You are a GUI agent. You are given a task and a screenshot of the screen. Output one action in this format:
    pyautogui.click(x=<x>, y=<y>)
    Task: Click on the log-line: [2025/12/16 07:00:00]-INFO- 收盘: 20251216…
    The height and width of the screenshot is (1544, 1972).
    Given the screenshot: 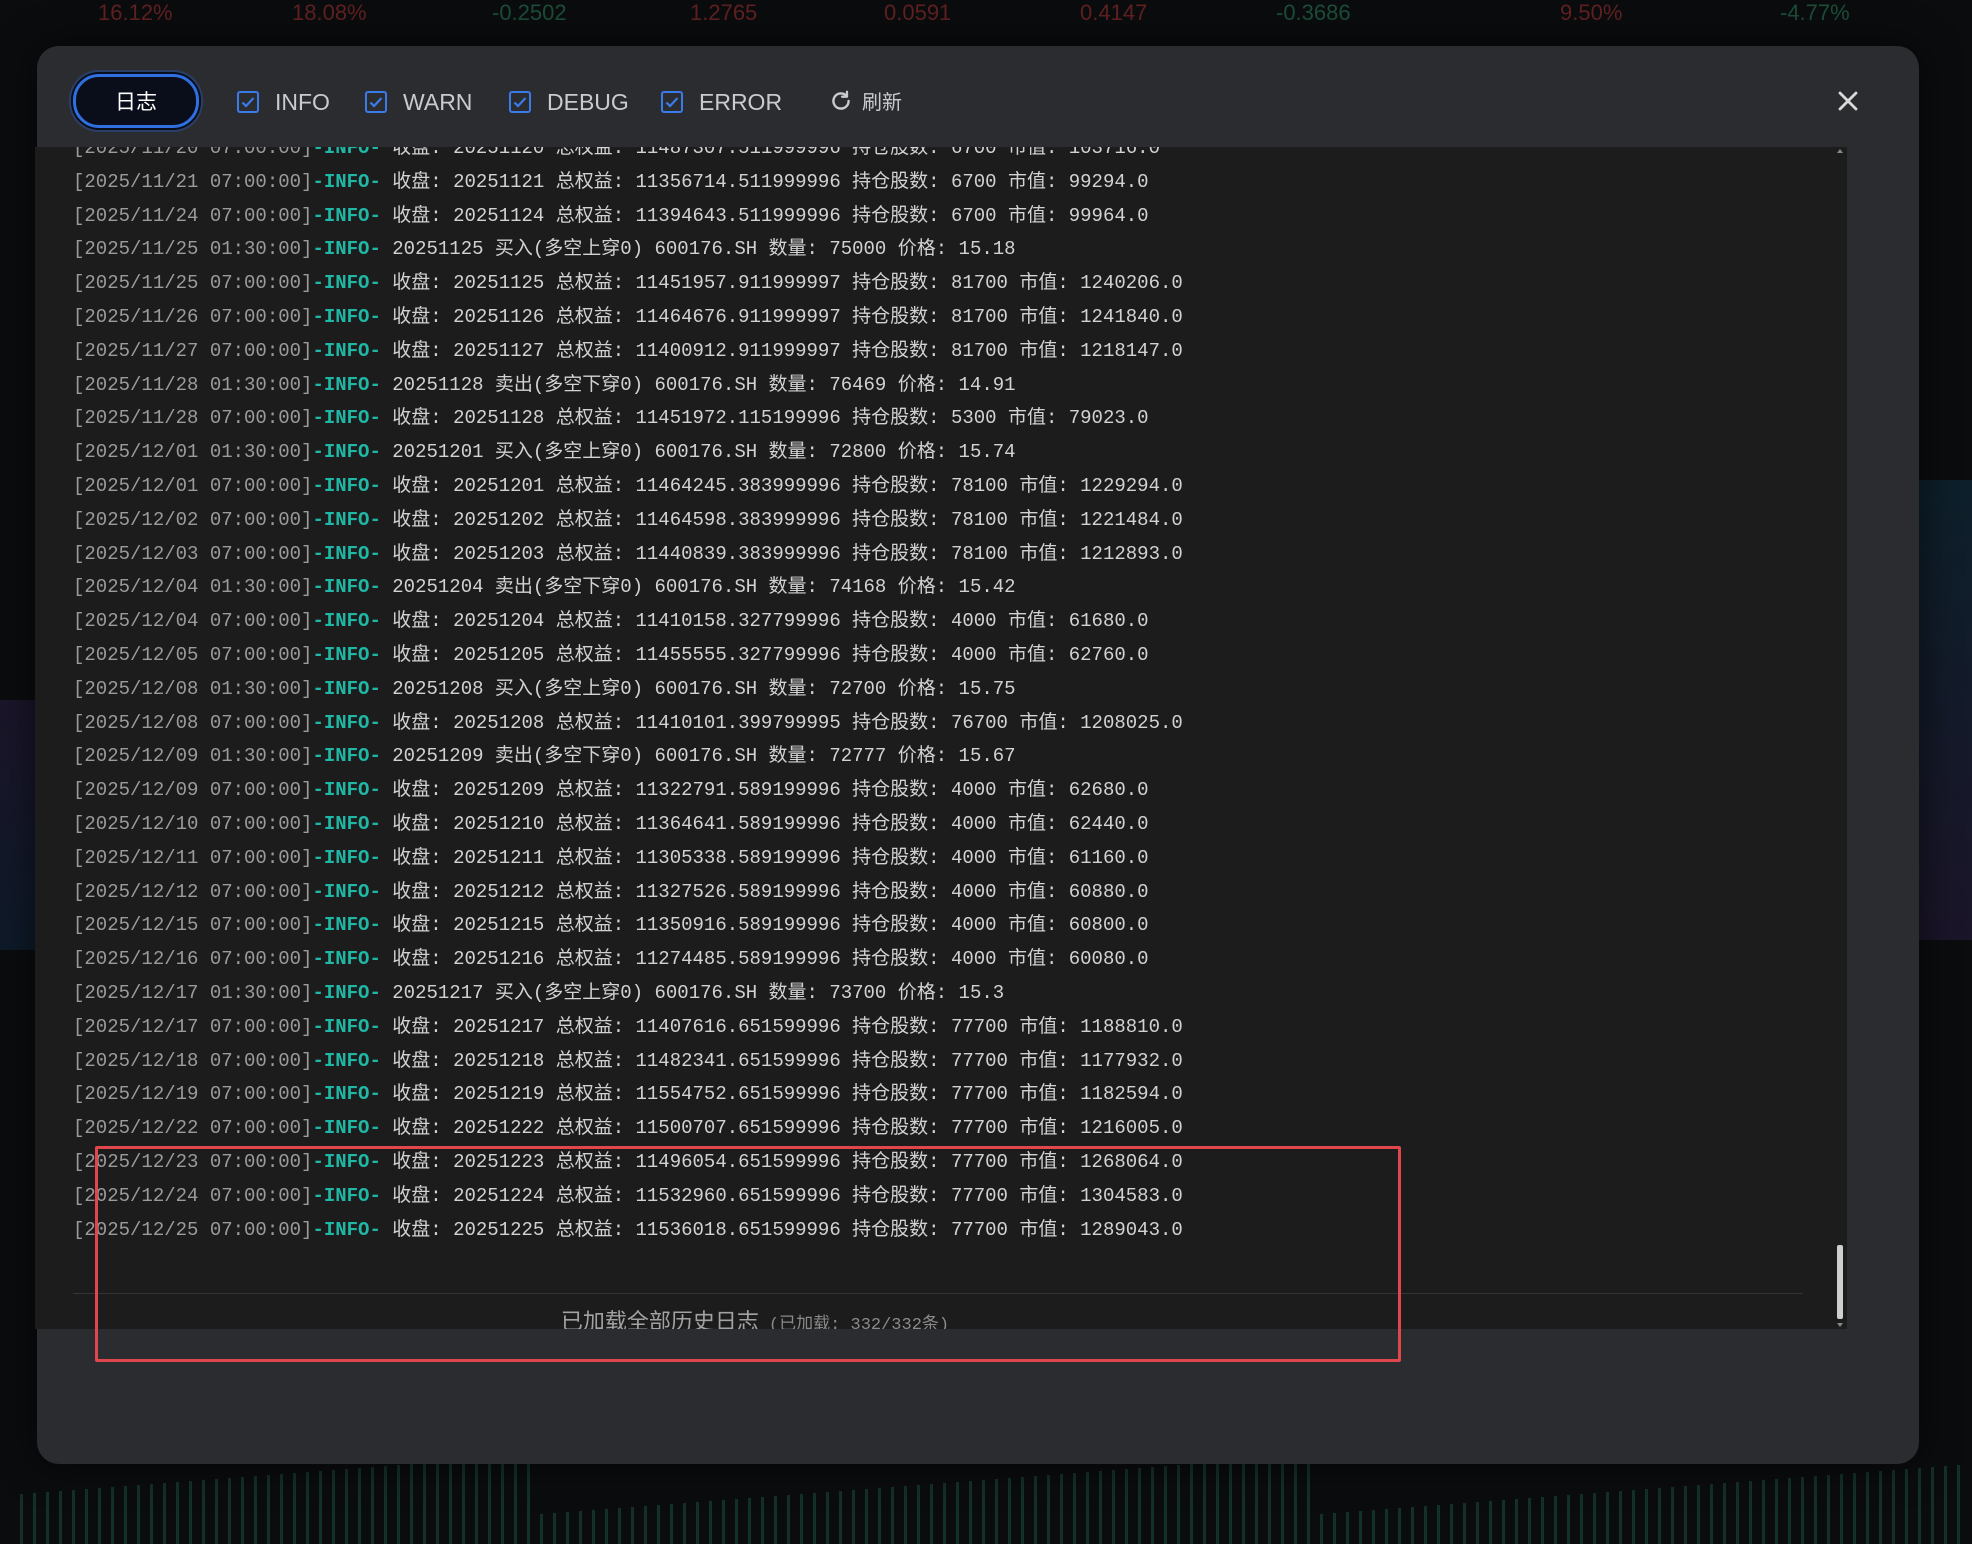 What is the action you would take?
    pyautogui.click(x=930, y=960)
    